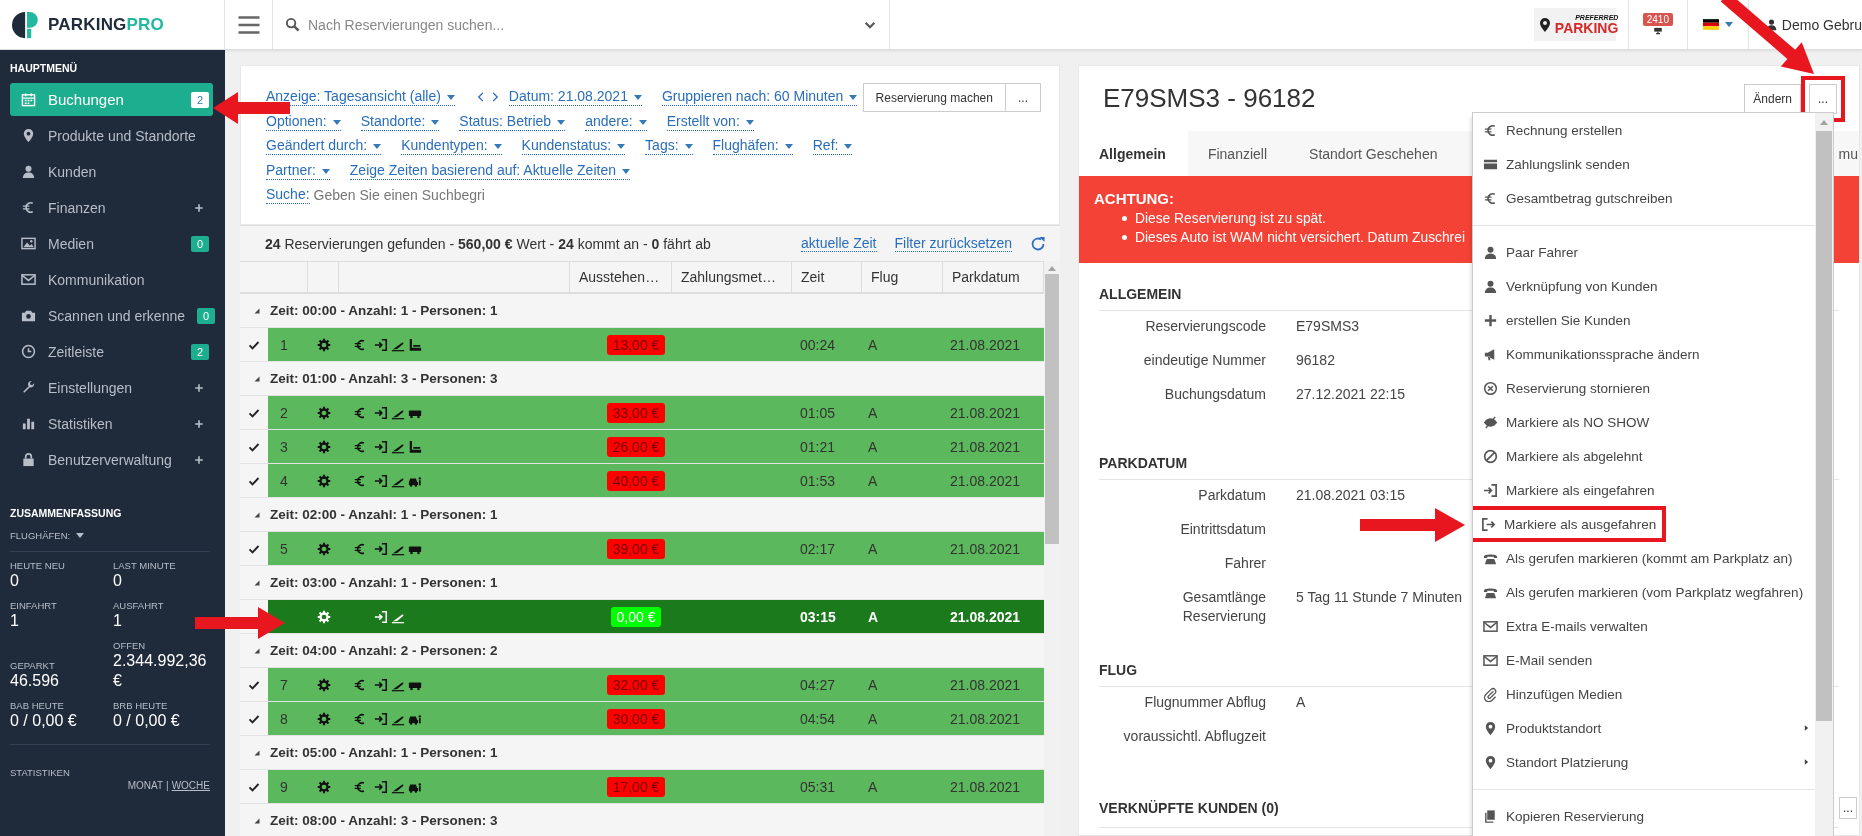 Image resolution: width=1862 pixels, height=836 pixels. What do you see at coordinates (1644, 354) in the screenshot?
I see `menu-item: Kommunikationssprache ändern` at bounding box center [1644, 354].